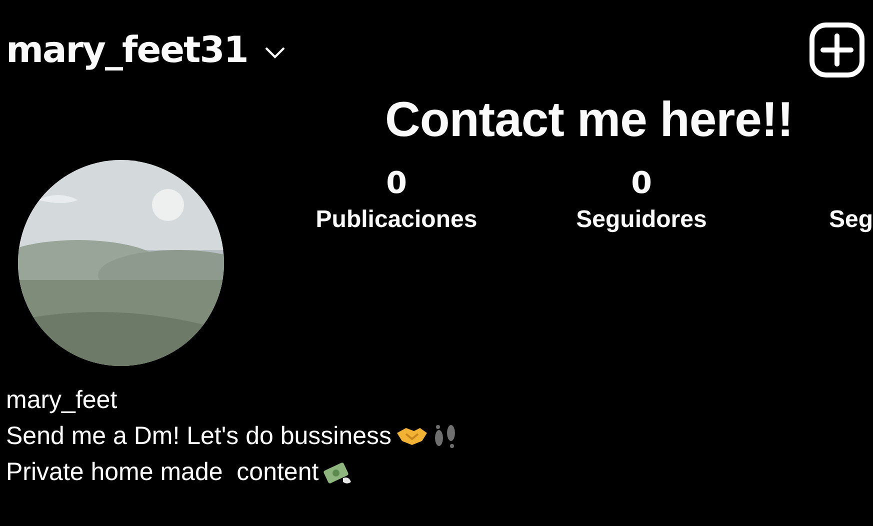 This screenshot has height=526, width=873. What do you see at coordinates (199, 436) in the screenshot?
I see `bio-text: Send me a Dm! Let's do bussiness` at bounding box center [199, 436].